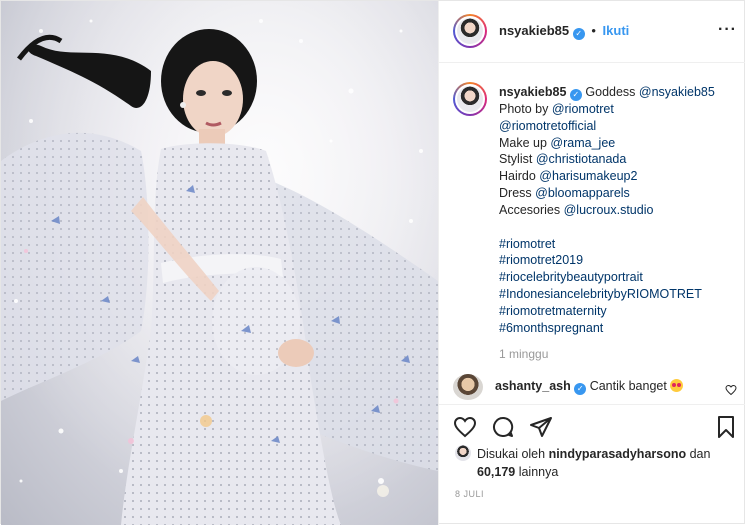  I want to click on author-row: nsyakieb85 ✓ • Ikuti, so click(564, 31).